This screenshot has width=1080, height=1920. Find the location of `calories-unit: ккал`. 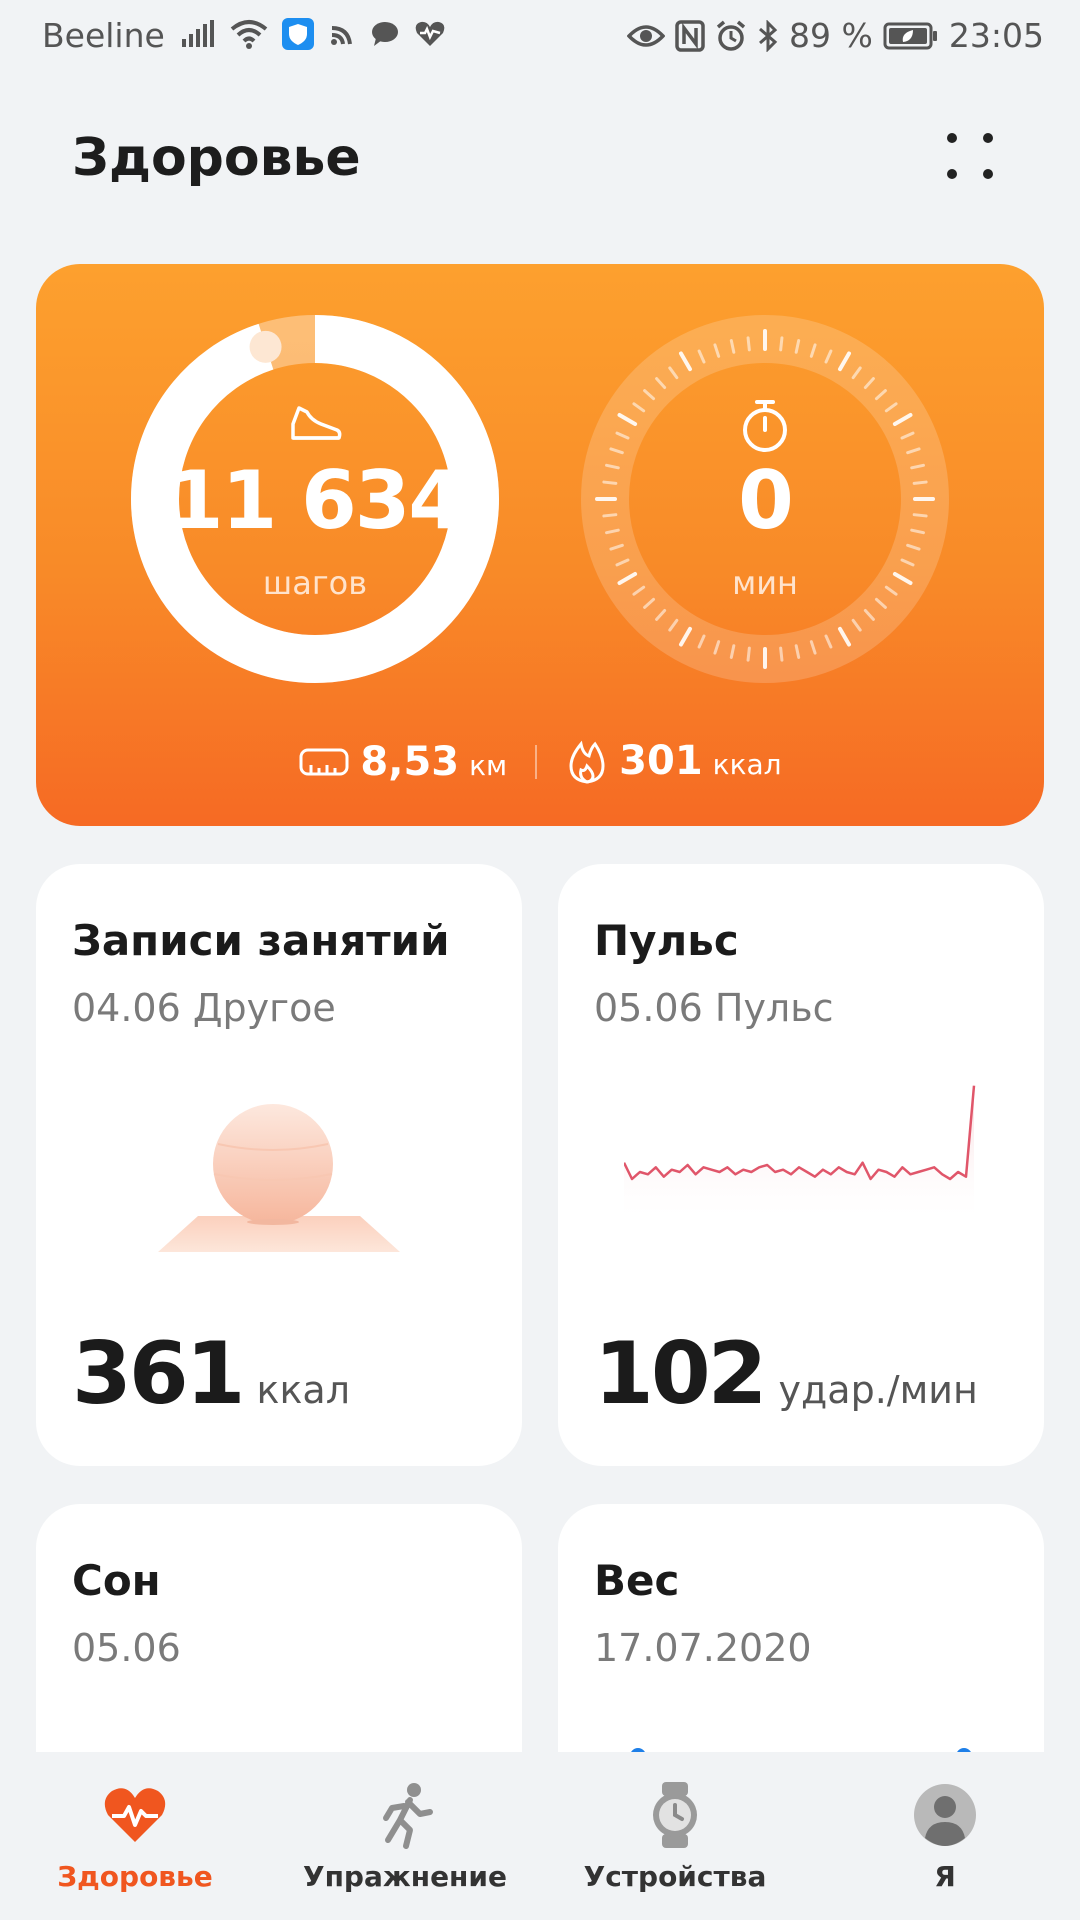

calories-unit: ккал is located at coordinates (747, 764).